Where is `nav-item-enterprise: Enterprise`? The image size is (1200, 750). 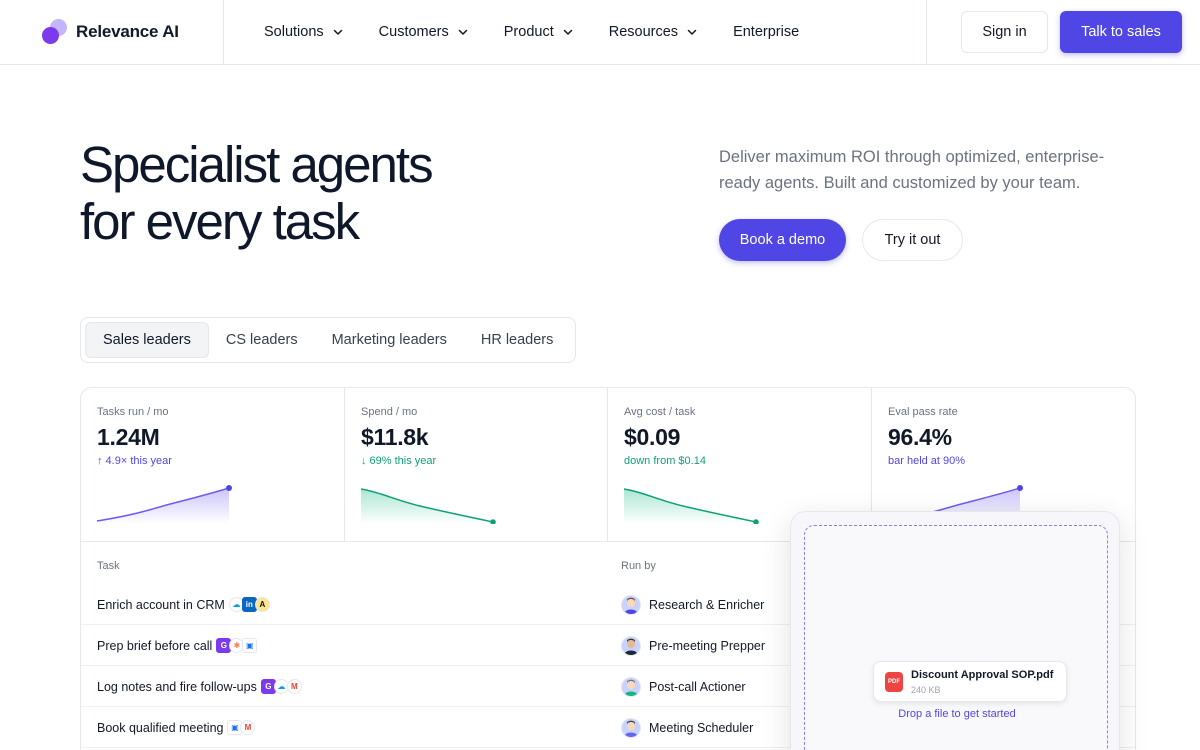
nav-item-enterprise: Enterprise is located at coordinates (766, 32).